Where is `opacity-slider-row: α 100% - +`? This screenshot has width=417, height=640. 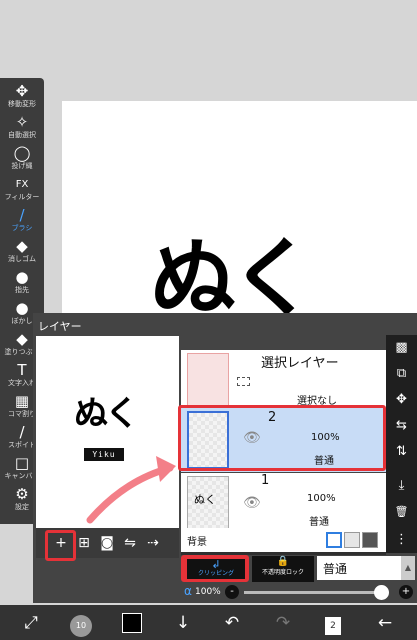
opacity-slider-row: α 100% - + is located at coordinates (299, 593).